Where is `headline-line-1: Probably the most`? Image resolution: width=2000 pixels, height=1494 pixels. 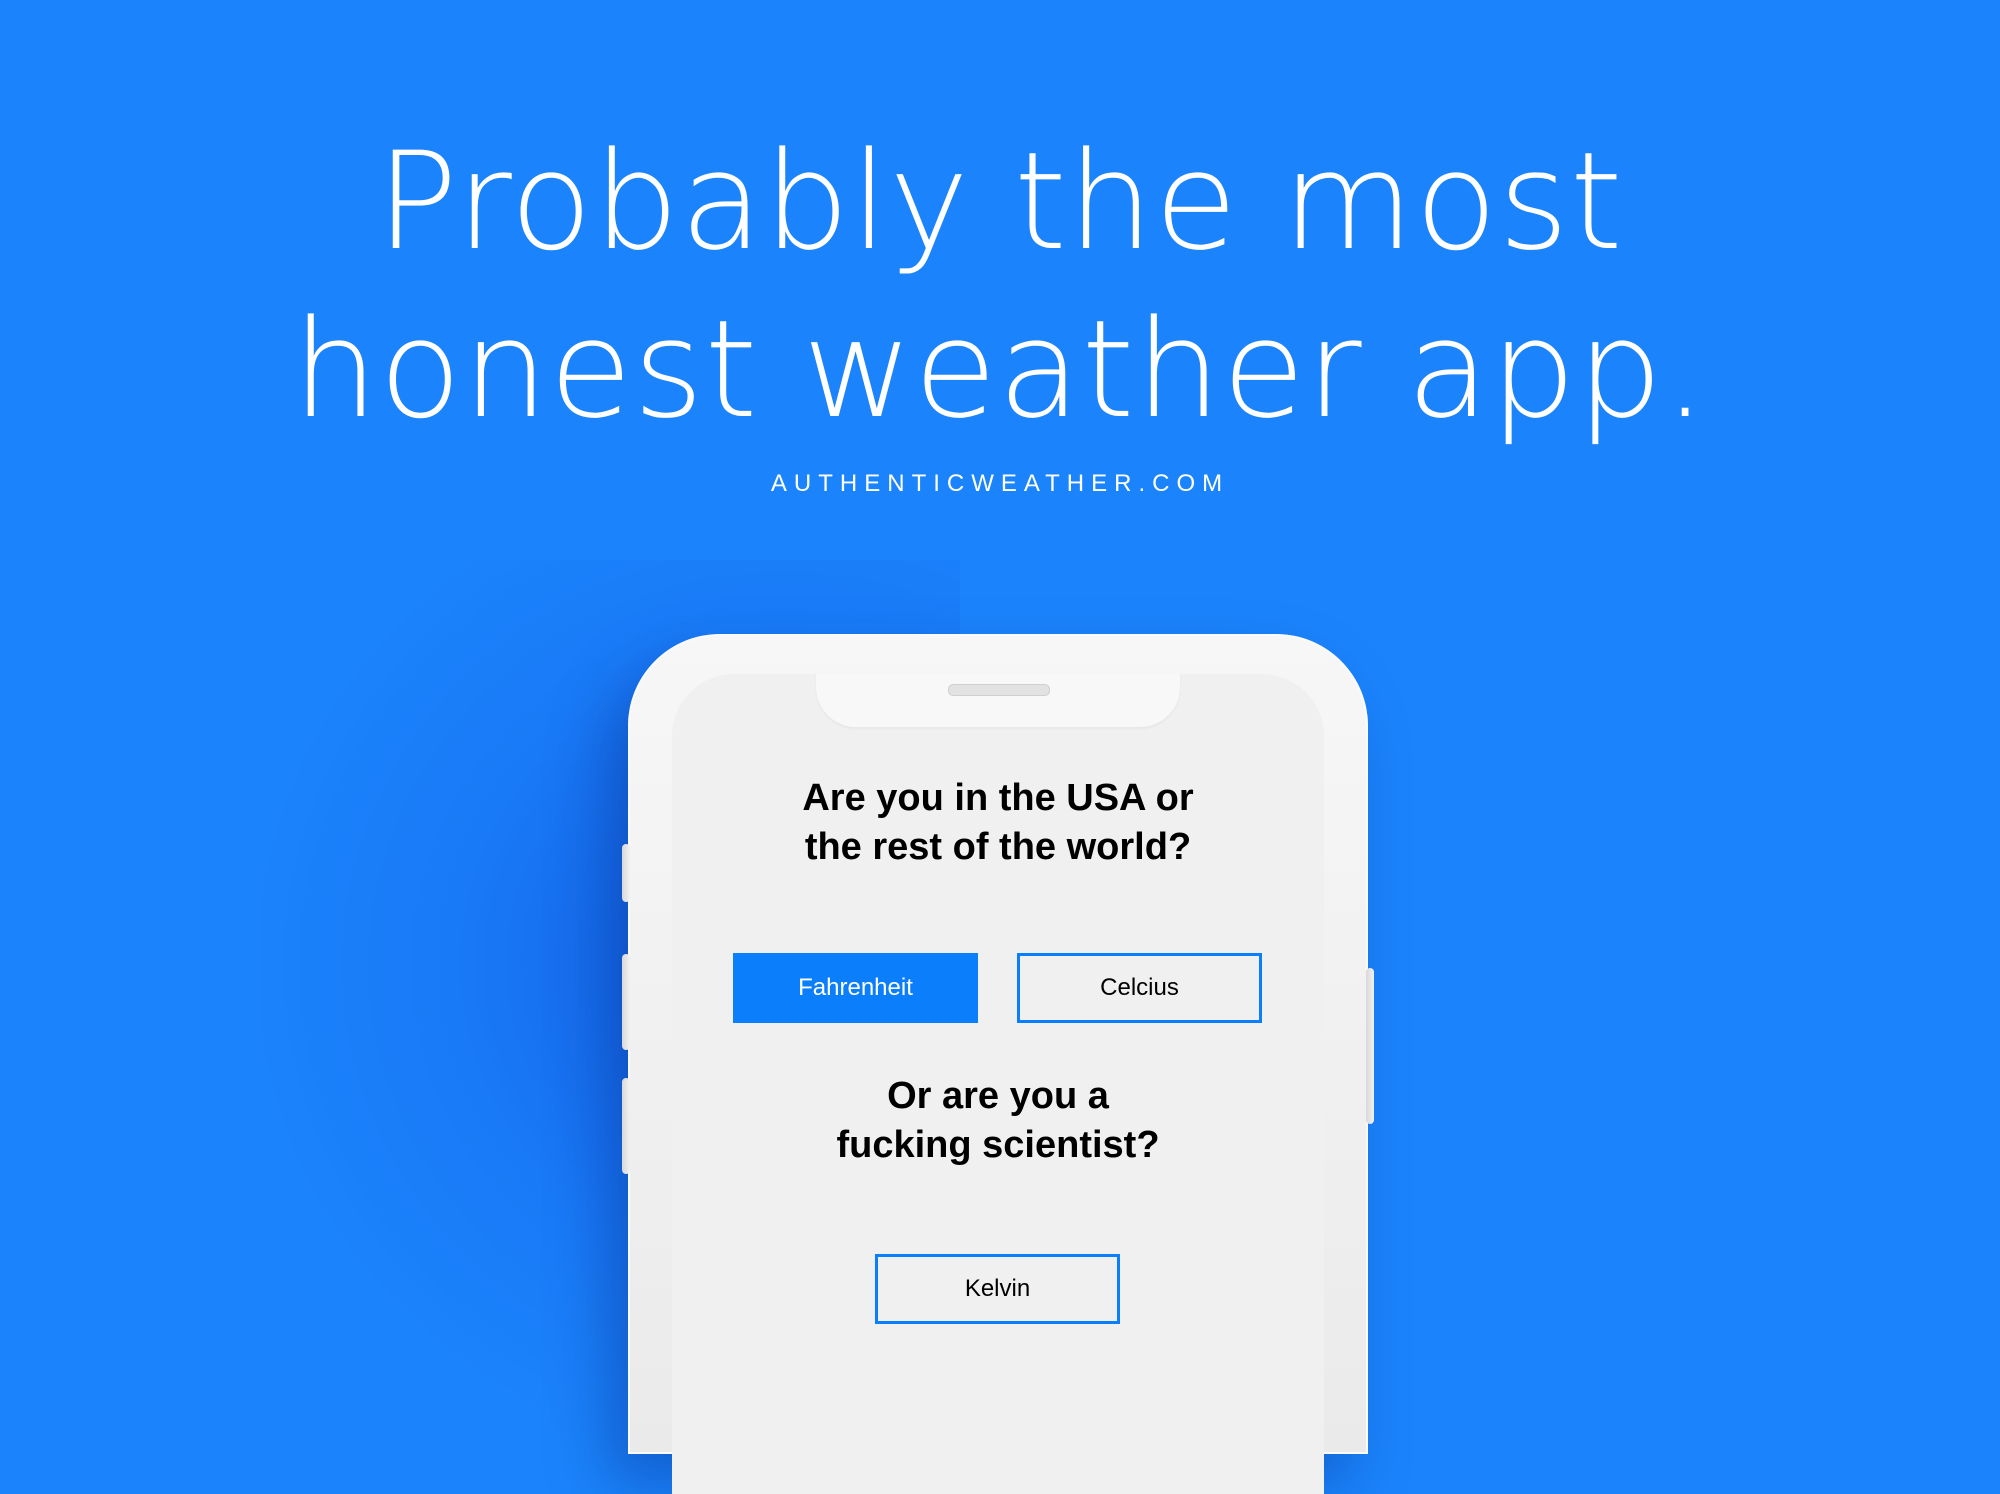
headline-line-1: Probably the most is located at coordinates (1000, 201).